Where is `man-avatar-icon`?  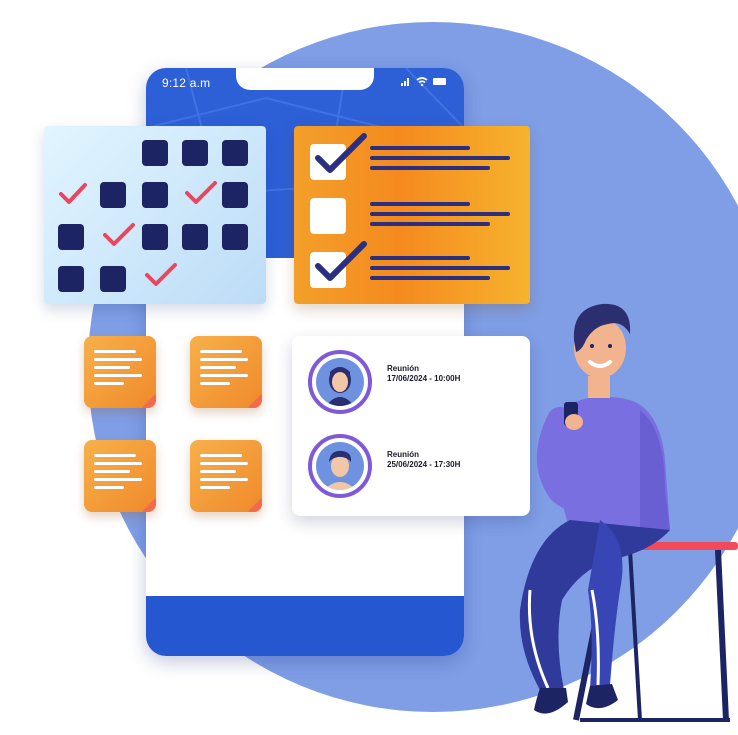
man-avatar-icon is located at coordinates (340, 470).